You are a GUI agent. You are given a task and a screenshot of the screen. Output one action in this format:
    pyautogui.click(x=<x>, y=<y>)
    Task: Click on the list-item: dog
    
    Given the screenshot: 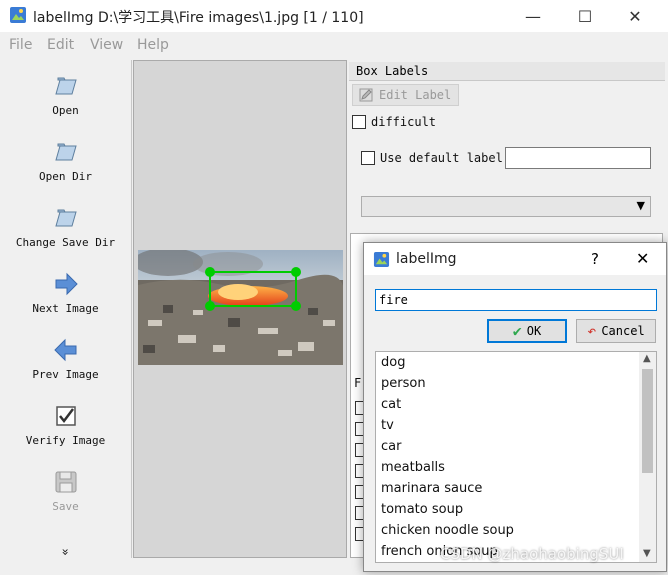 What is the action you would take?
    pyautogui.click(x=393, y=362)
    